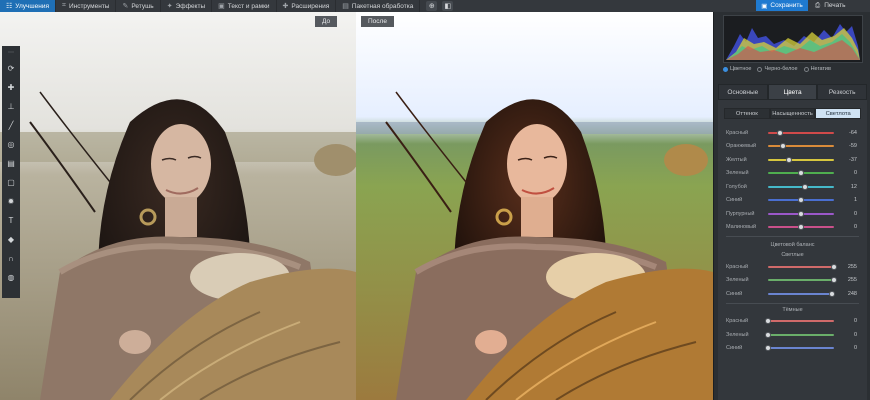  Describe the element at coordinates (11, 277) in the screenshot. I see `globe-icon: ◍` at that location.